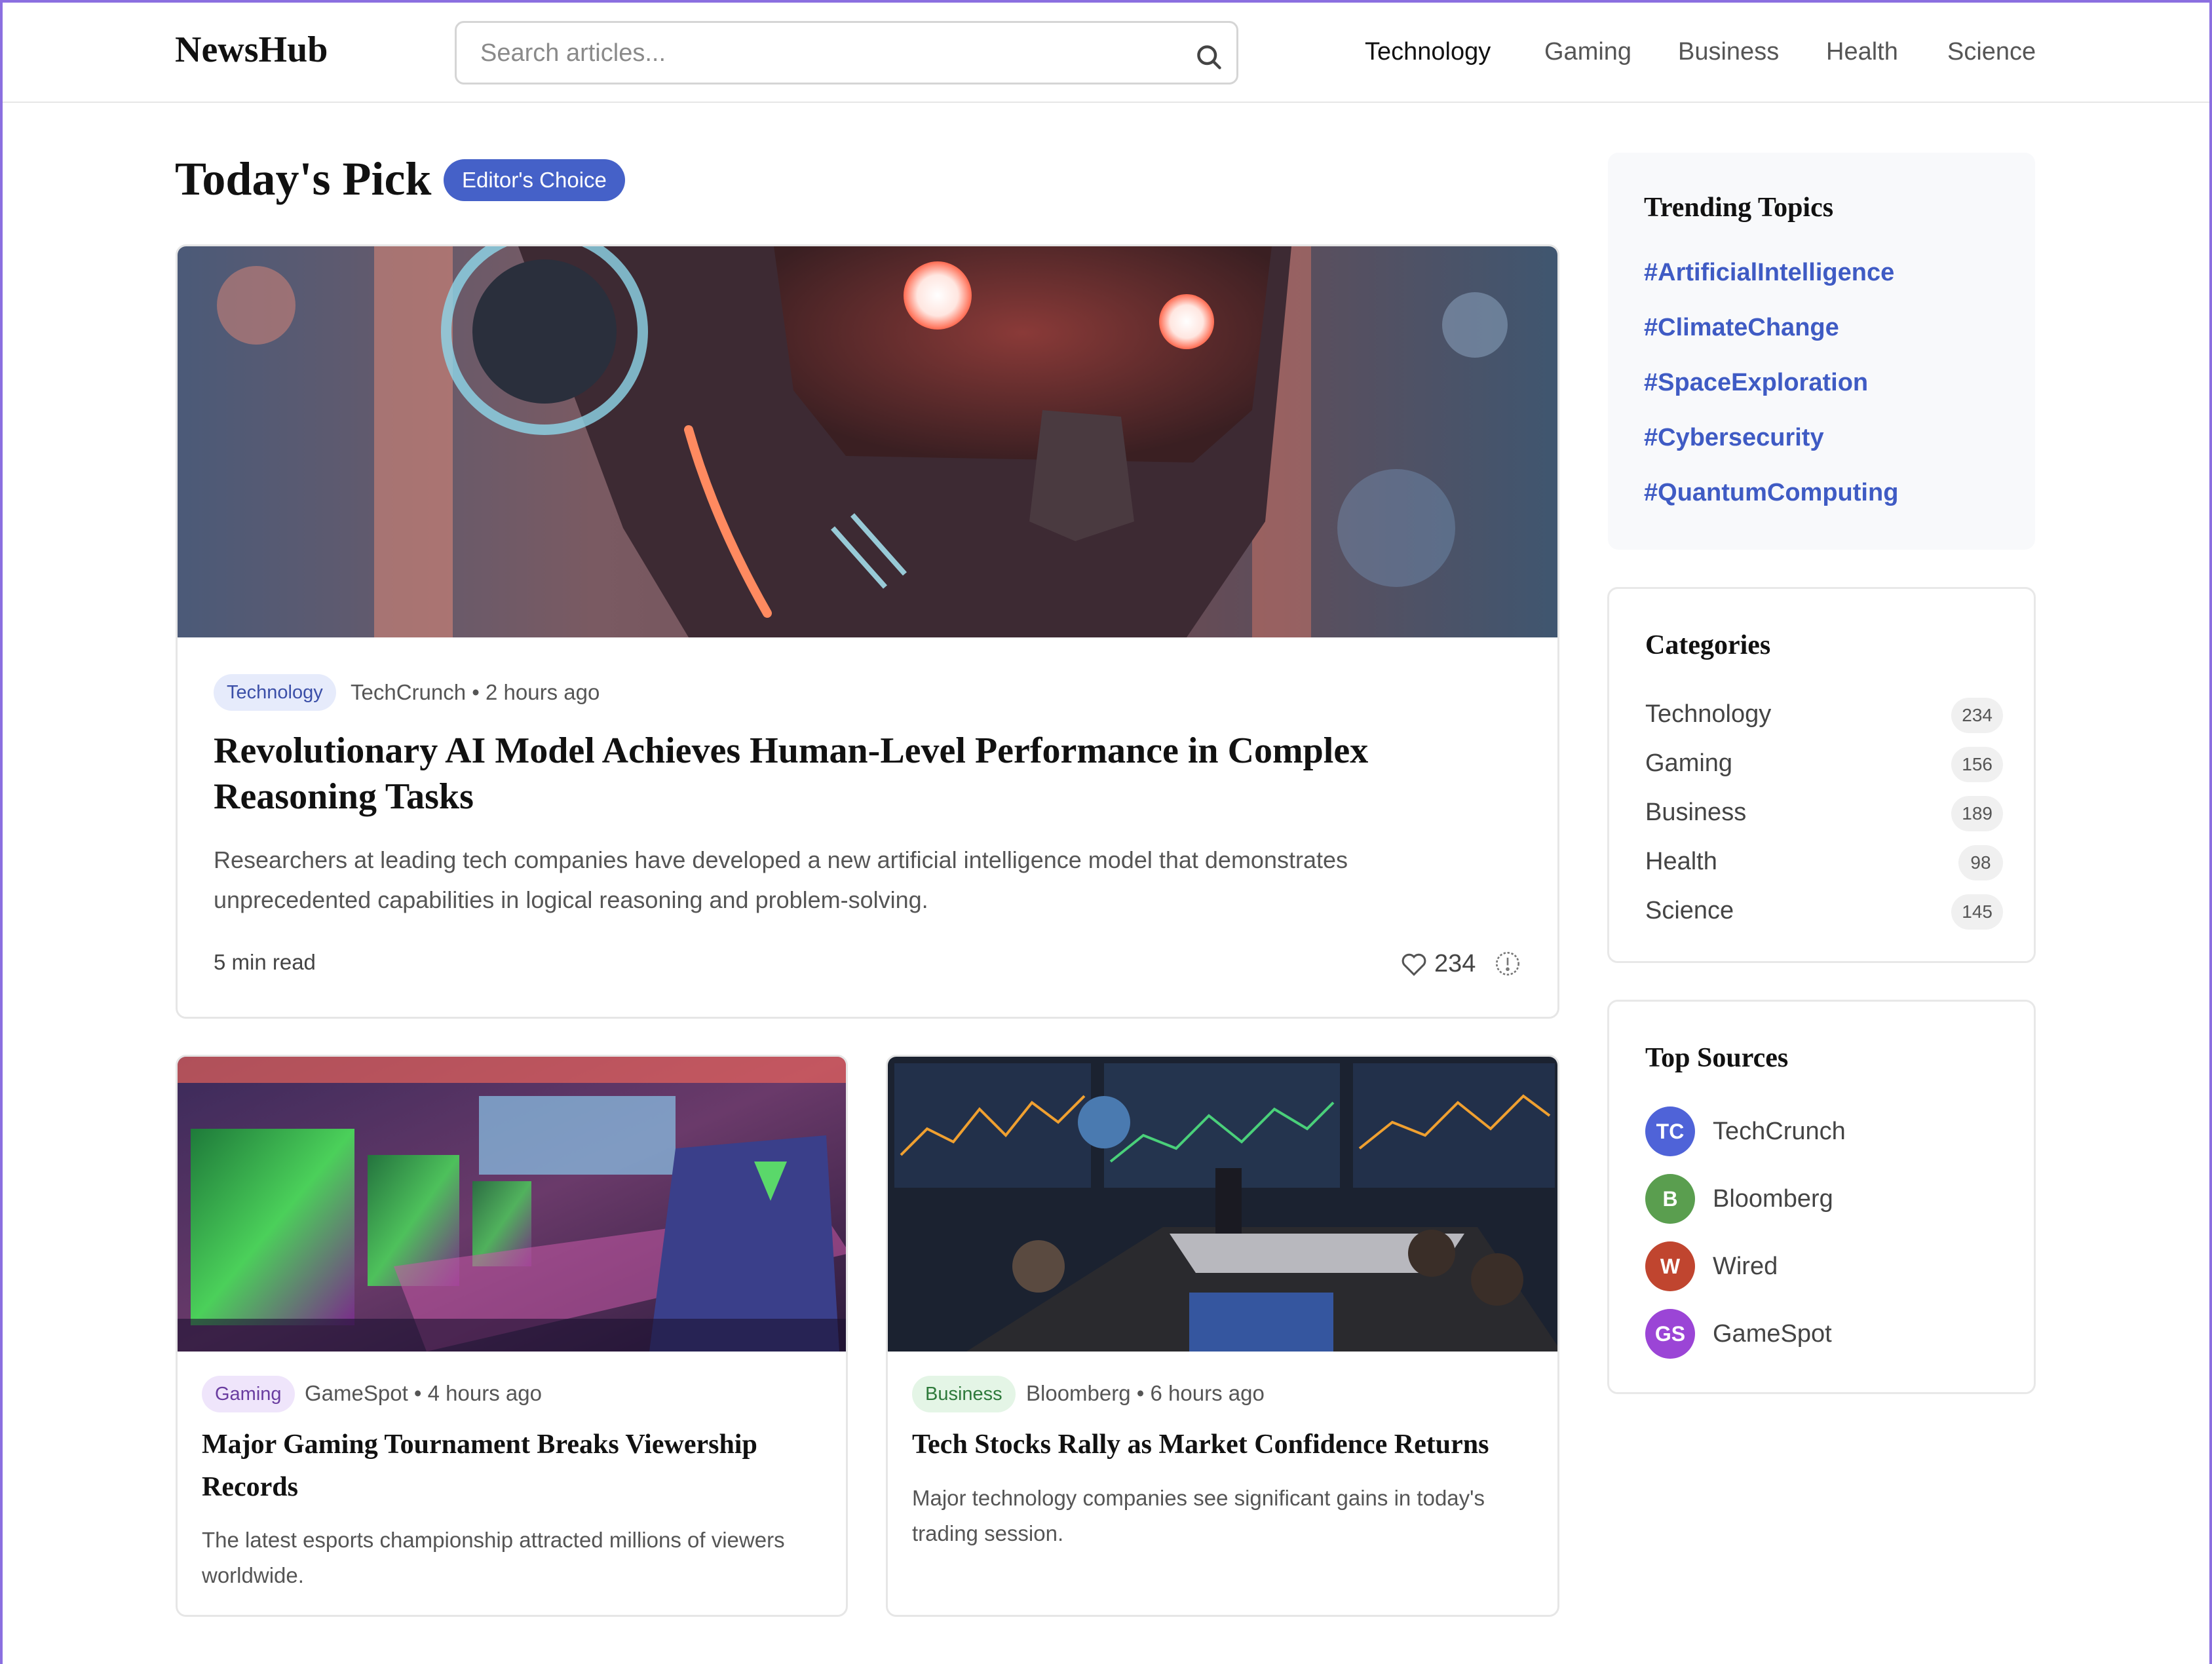 This screenshot has height=1664, width=2212. Describe the element at coordinates (534, 180) in the screenshot. I see `editors-choice-badge: Editor's Choice` at that location.